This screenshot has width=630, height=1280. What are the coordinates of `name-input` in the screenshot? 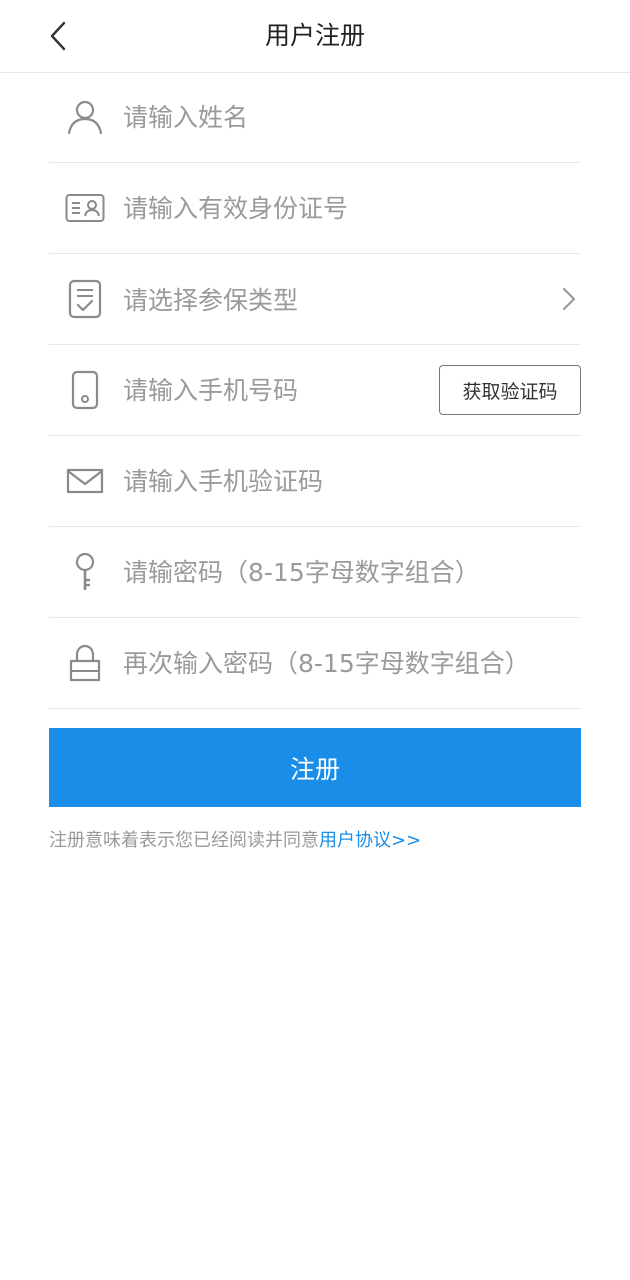 It's located at (348, 117).